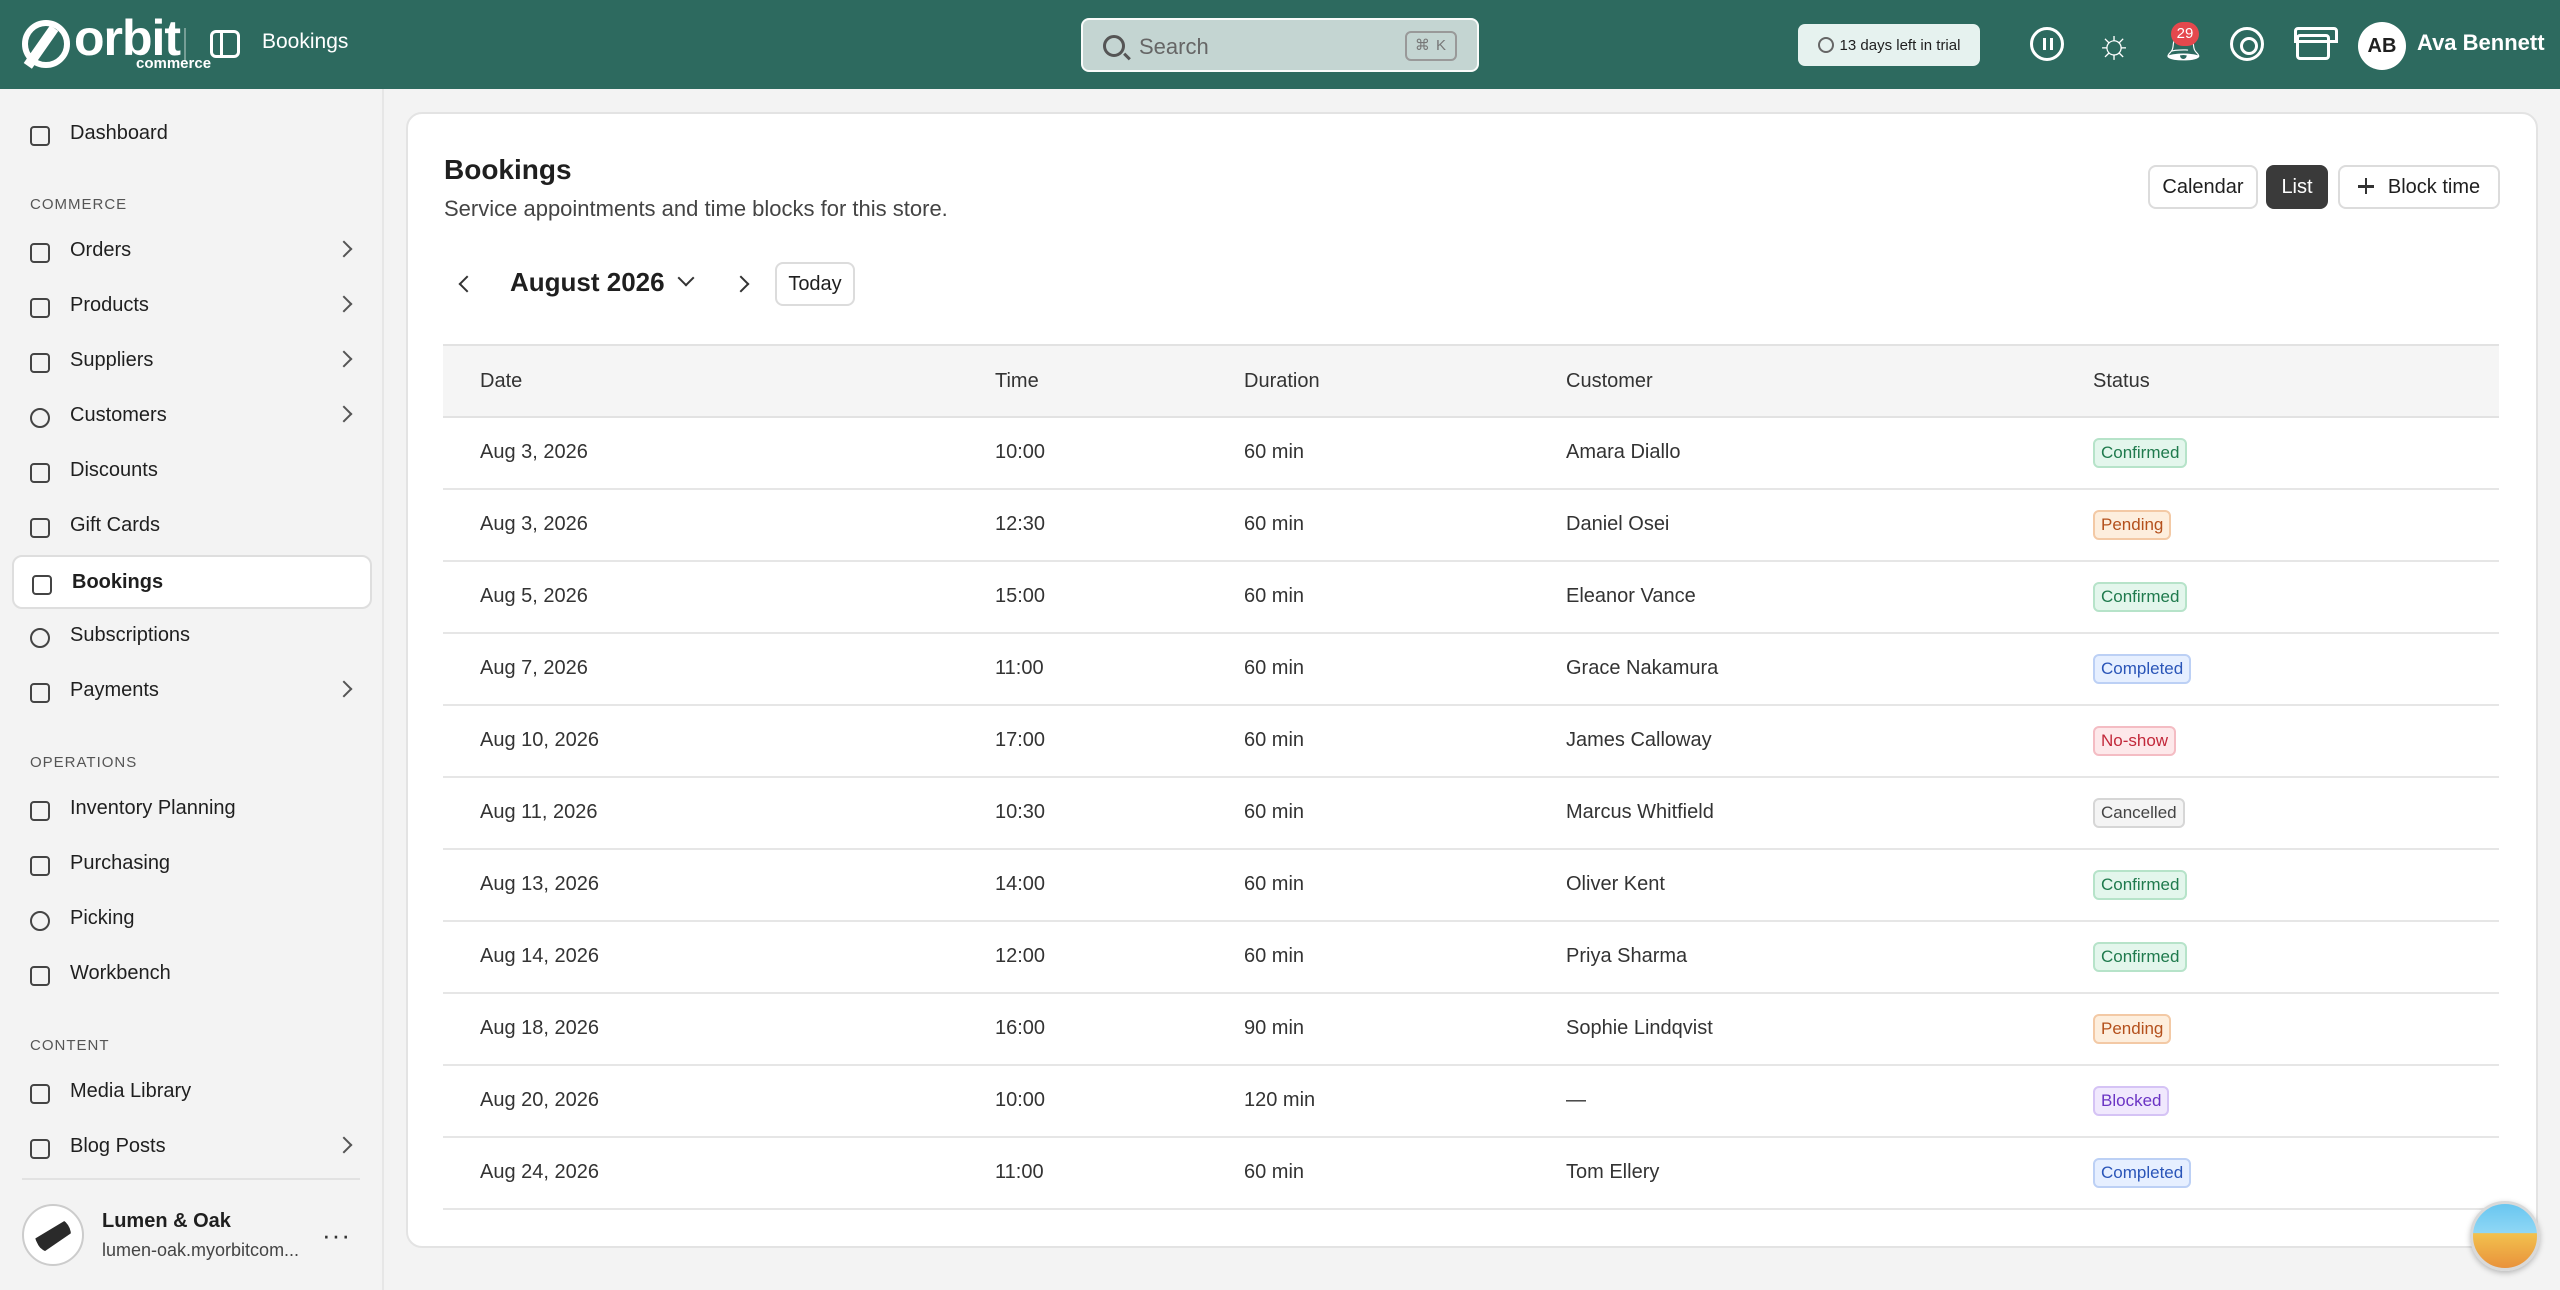 The image size is (2560, 1290). I want to click on store-icon, so click(2316, 43).